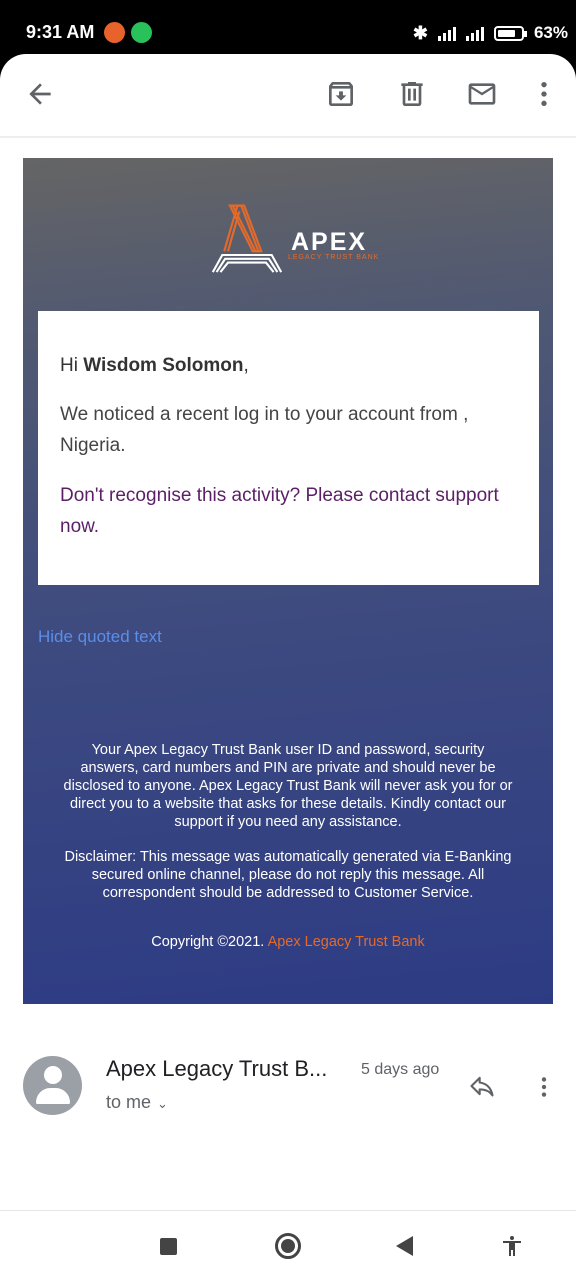 The image size is (576, 1280). Describe the element at coordinates (163, 365) in the screenshot. I see `recipient-name: Wisdom Solomon` at that location.